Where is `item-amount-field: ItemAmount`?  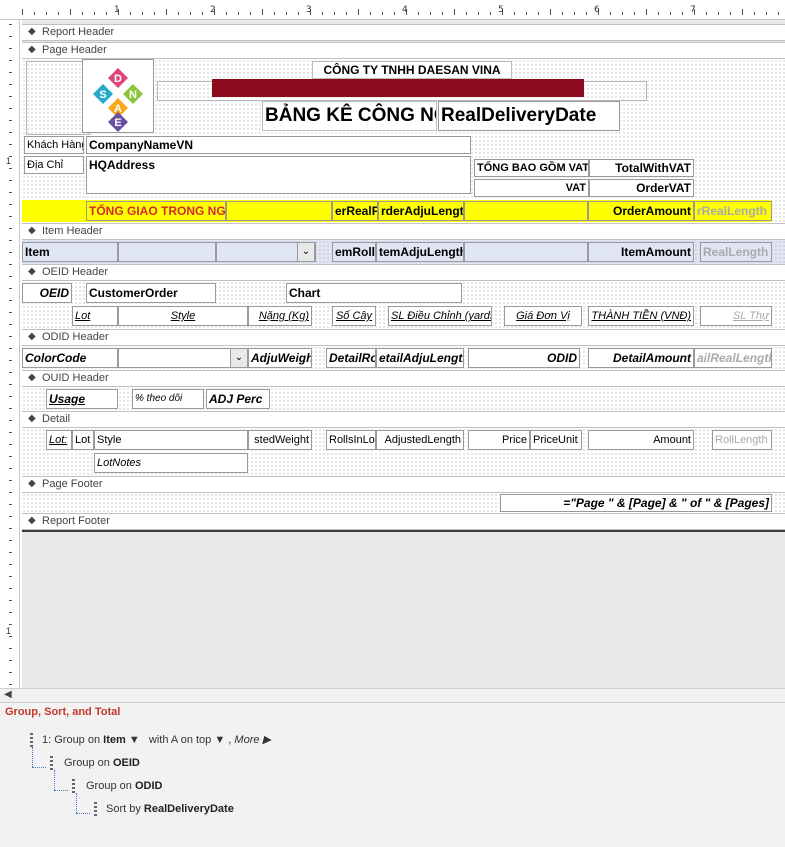
item-amount-field: ItemAmount is located at coordinates (641, 252).